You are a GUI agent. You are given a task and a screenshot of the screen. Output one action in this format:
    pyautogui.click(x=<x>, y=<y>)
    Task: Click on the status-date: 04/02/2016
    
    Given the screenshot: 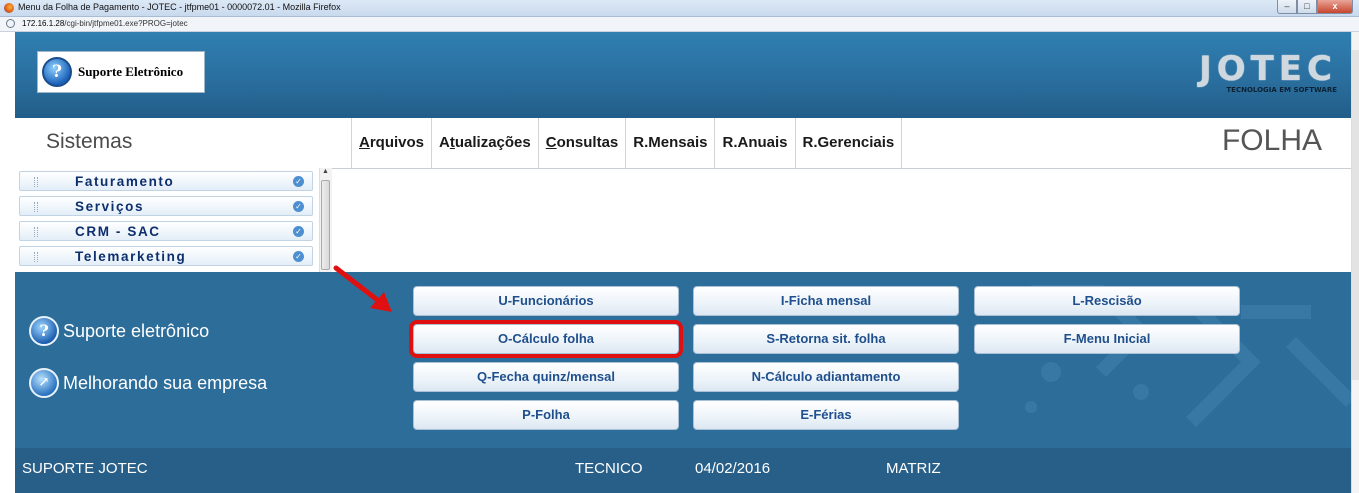 What is the action you would take?
    pyautogui.click(x=733, y=468)
    